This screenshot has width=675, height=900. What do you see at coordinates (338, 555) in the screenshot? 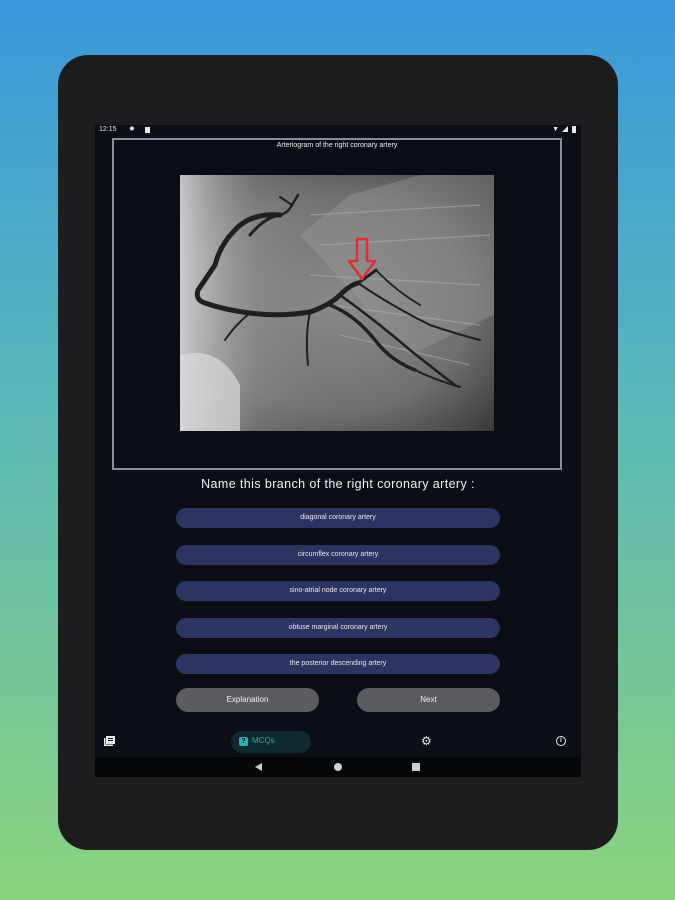
I see `option-button: circumflex coronary artery` at bounding box center [338, 555].